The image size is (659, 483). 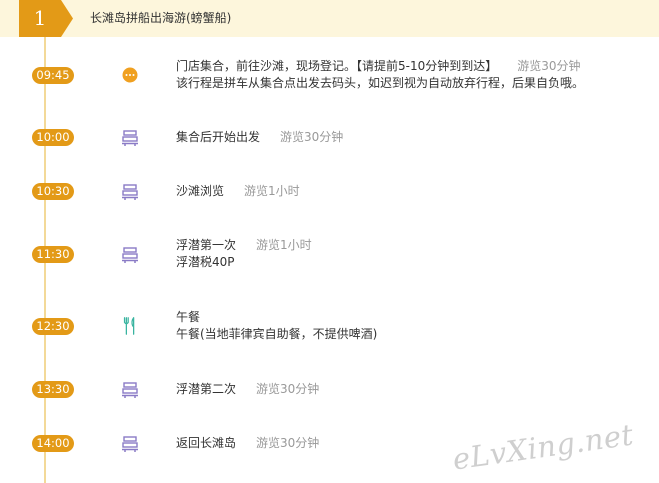 What do you see at coordinates (129, 326) in the screenshot?
I see `meal-icon` at bounding box center [129, 326].